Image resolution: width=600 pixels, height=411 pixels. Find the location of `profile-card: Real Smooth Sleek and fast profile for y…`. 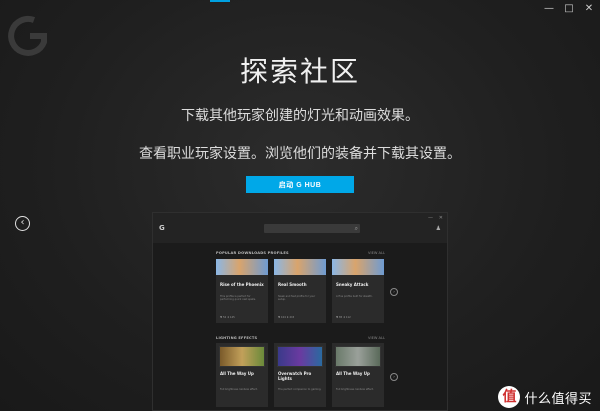

profile-card: Real Smooth Sleek and fast profile for y… is located at coordinates (300, 291).